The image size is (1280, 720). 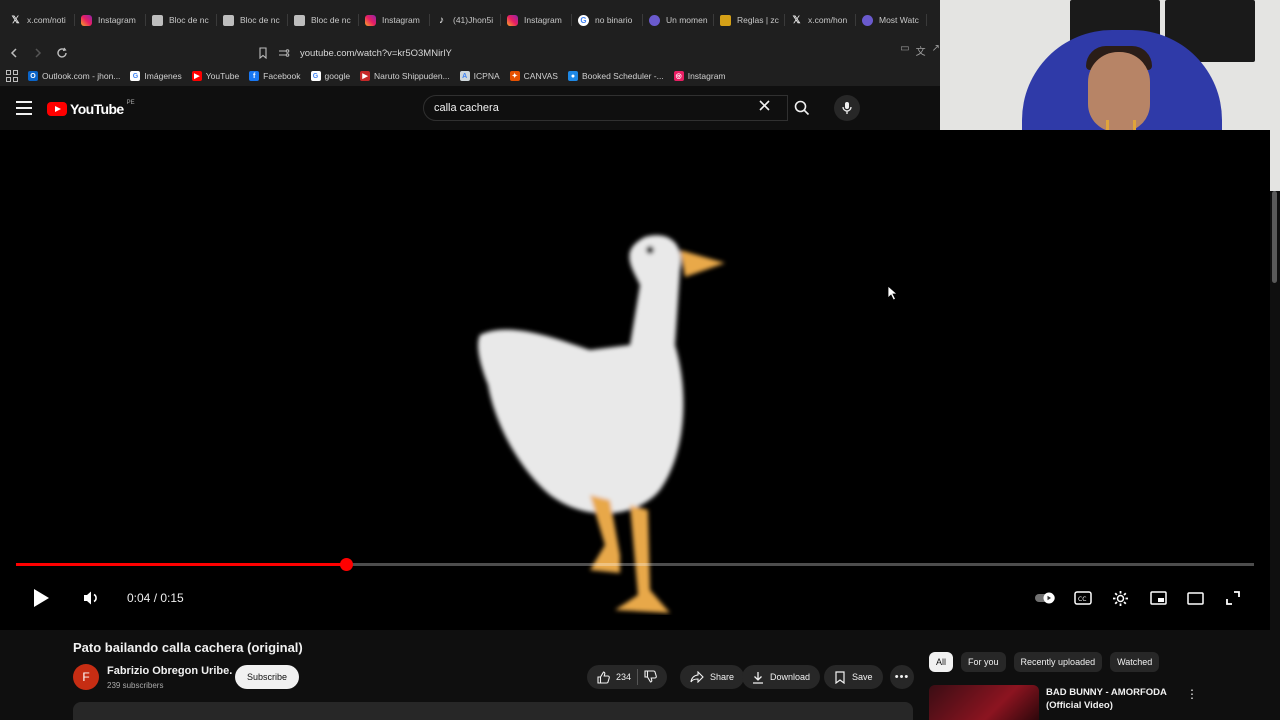 What do you see at coordinates (41, 598) in the screenshot?
I see `play-button` at bounding box center [41, 598].